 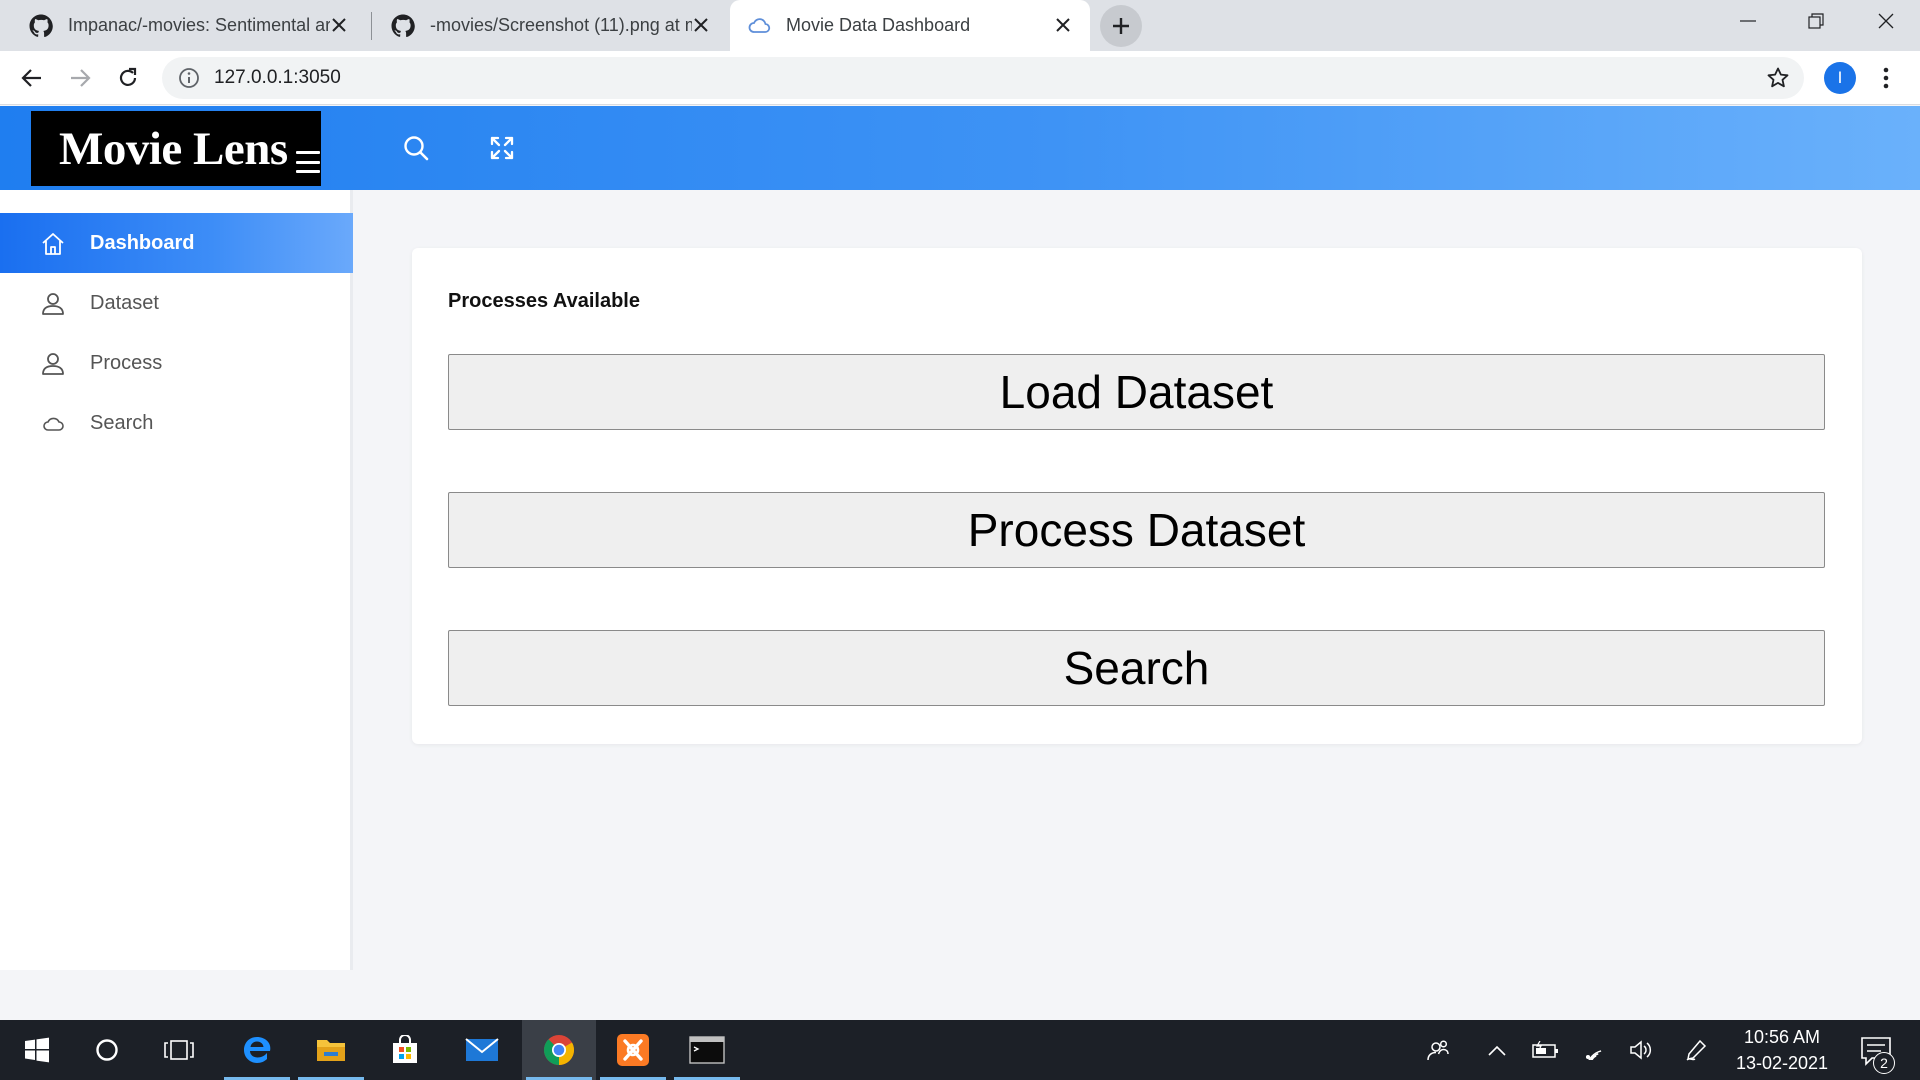 What do you see at coordinates (142, 243) in the screenshot?
I see `sidebar-item-label: Dashboard` at bounding box center [142, 243].